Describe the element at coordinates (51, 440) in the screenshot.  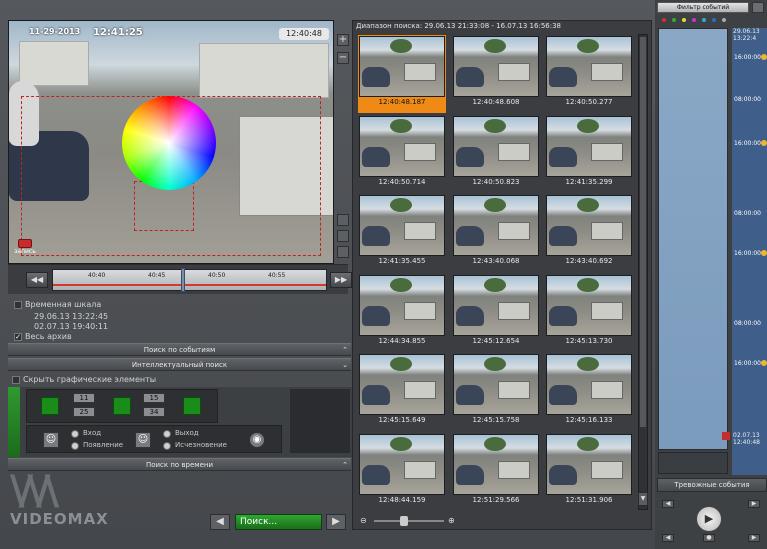
I see `person-enter-icon: ☺` at that location.